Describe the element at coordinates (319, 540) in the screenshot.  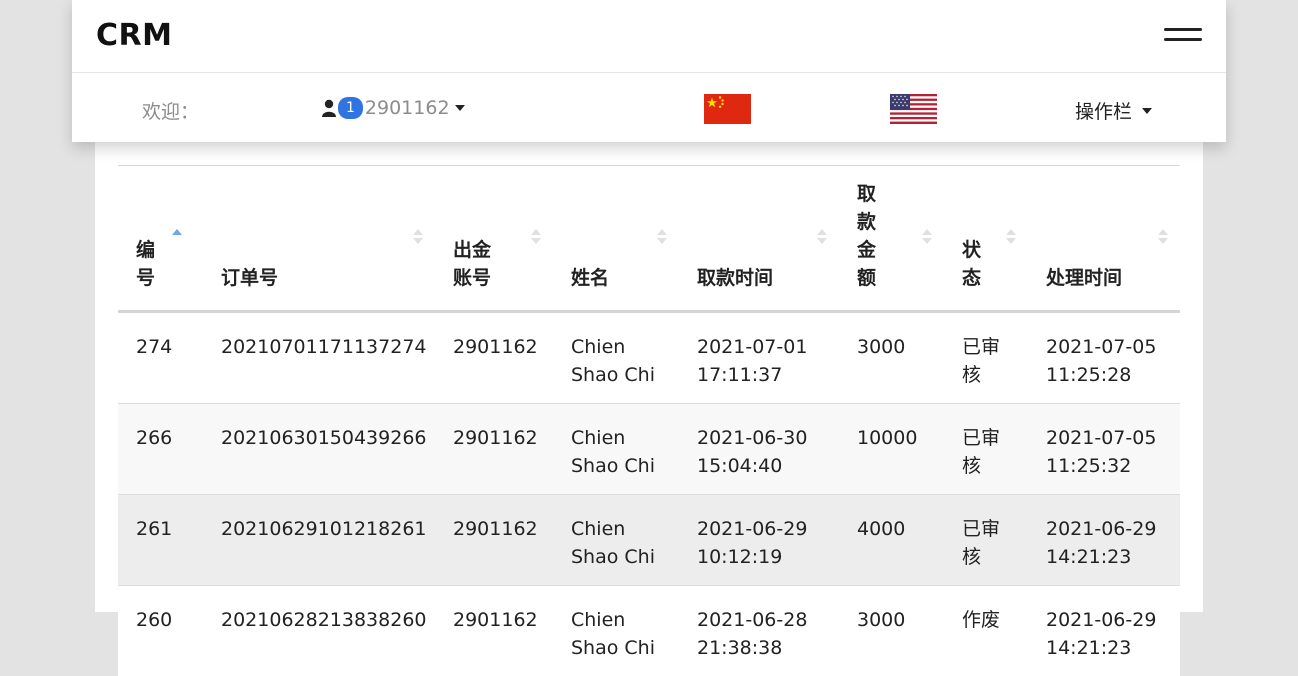
I see `table-cell: 20210629101218261` at that location.